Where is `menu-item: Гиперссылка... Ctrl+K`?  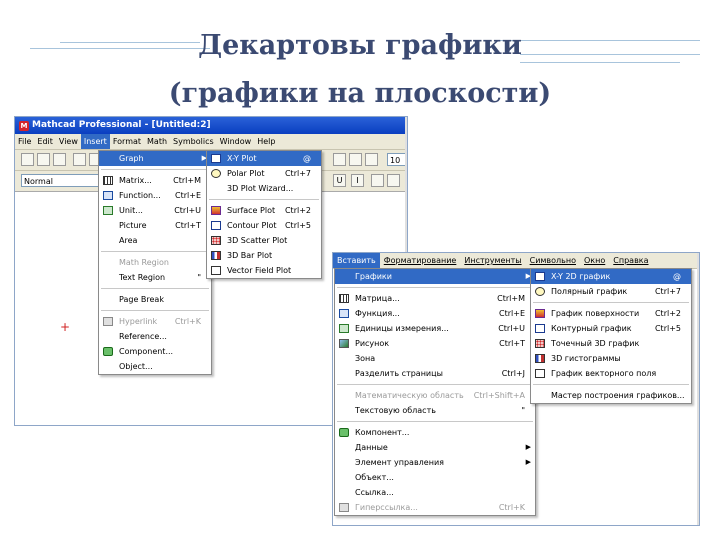
menu-item: Гиперссылка... Ctrl+K is located at coordinates (435, 507).